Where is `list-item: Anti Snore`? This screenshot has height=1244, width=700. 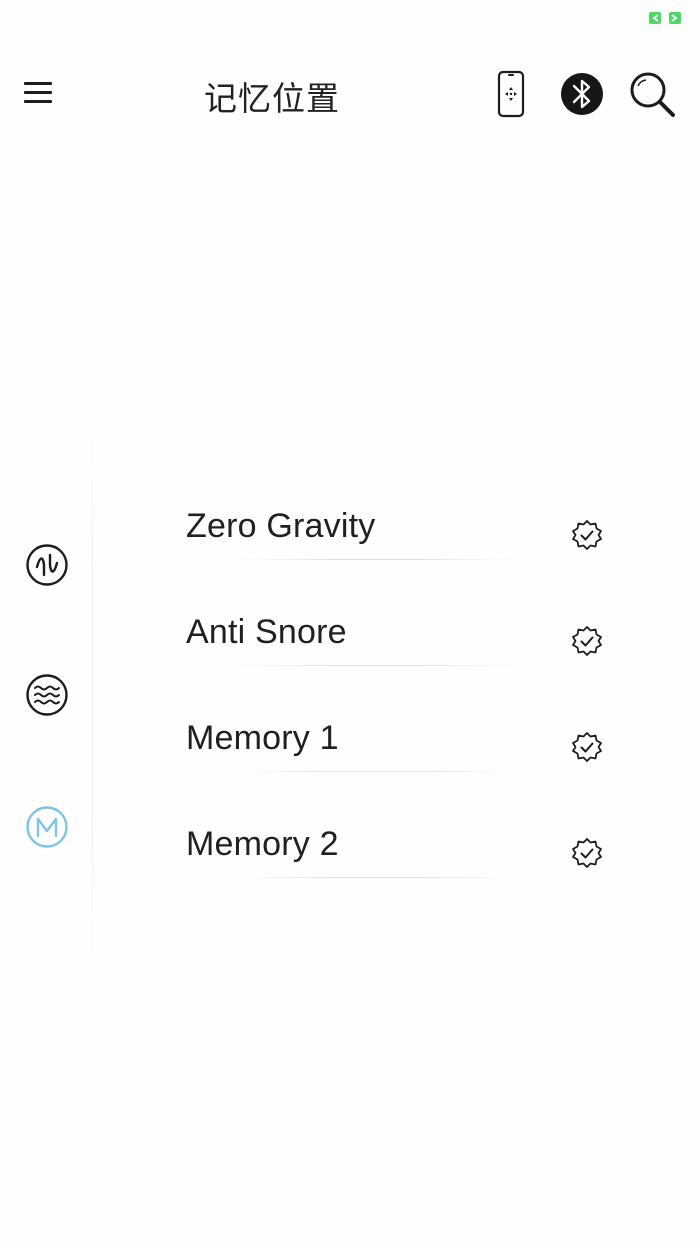
list-item: Anti Snore is located at coordinates (406, 653).